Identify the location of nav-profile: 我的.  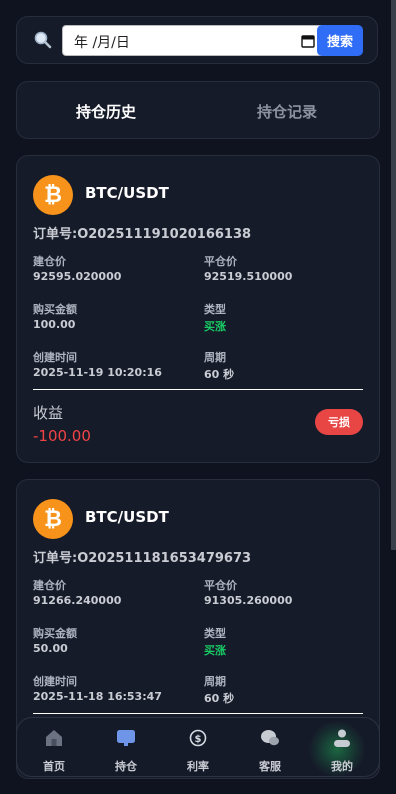
(342, 748).